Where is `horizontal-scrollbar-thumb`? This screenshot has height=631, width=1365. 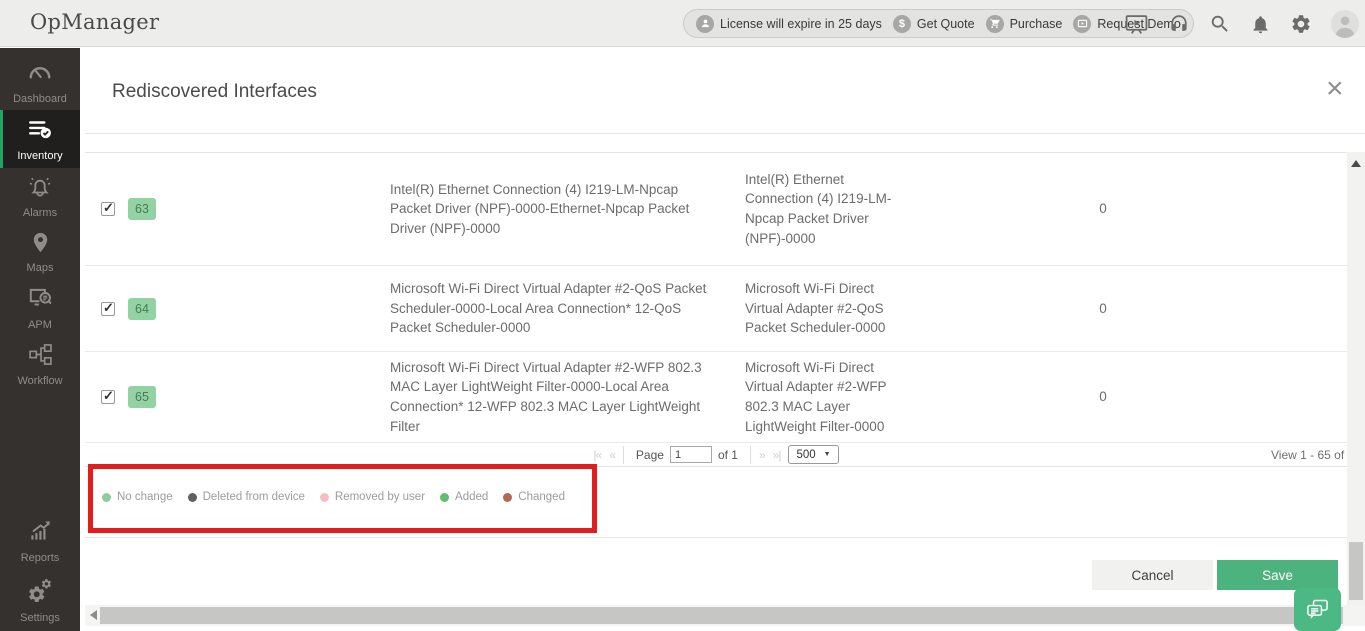 horizontal-scrollbar-thumb is located at coordinates (721, 615).